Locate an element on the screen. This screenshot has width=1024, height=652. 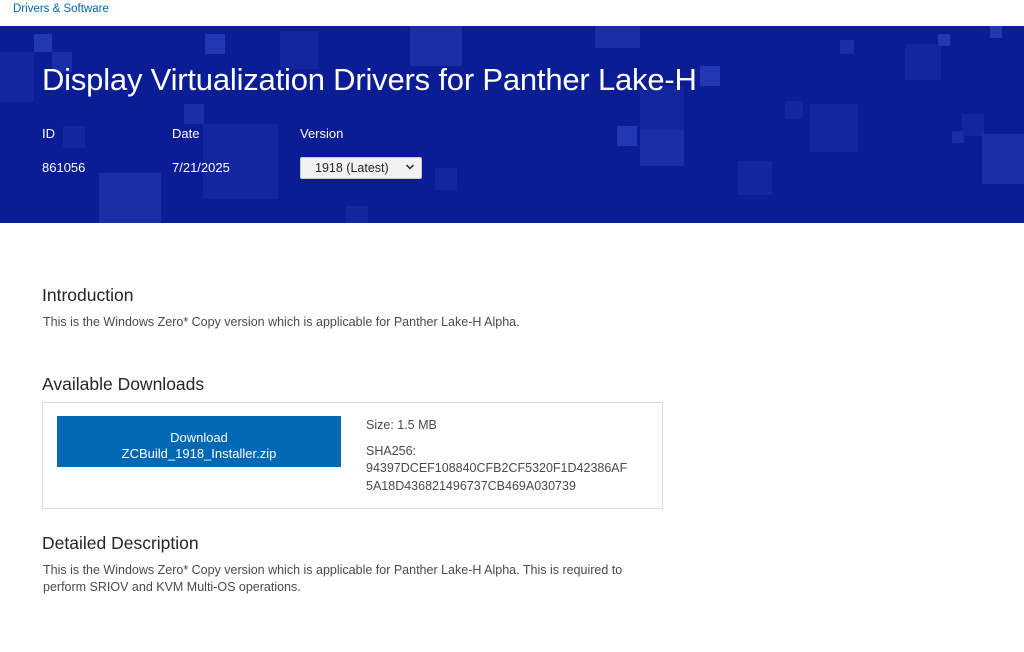
version-label: Version is located at coordinates (322, 133).